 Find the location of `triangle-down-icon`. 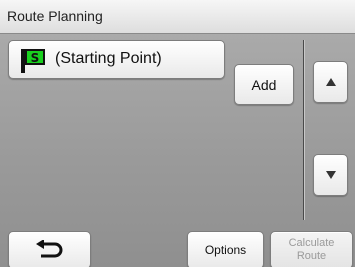

triangle-down-icon is located at coordinates (330, 175).